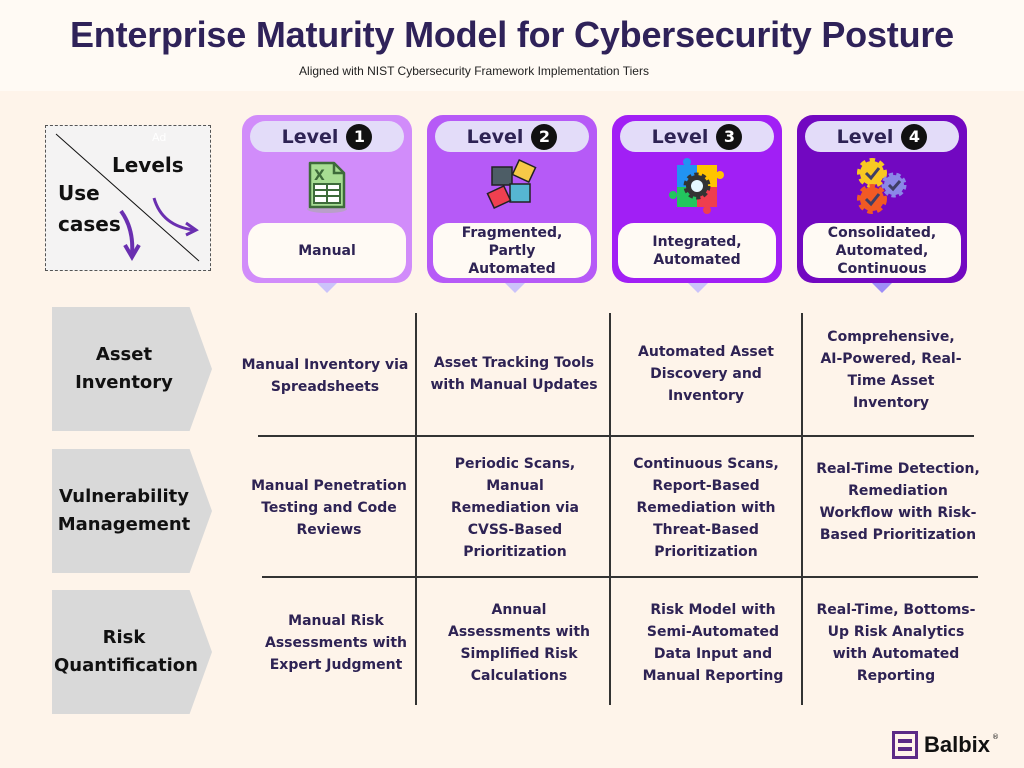 The width and height of the screenshot is (1024, 768). I want to click on balbix-logo-icon, so click(905, 745).